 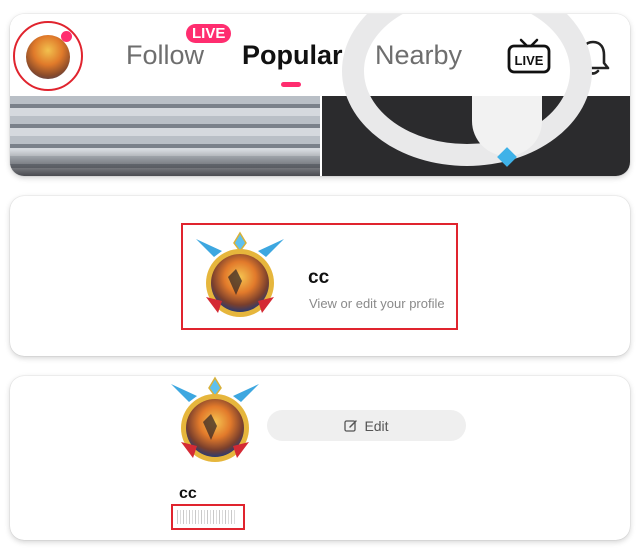 I want to click on tab-popular: Popular, so click(x=292, y=55).